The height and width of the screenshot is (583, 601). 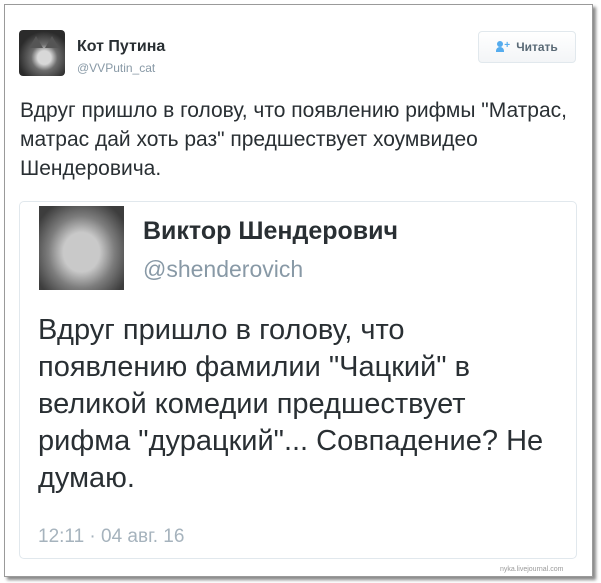 What do you see at coordinates (116, 68) in the screenshot?
I see `author-handle: @VVPutin_cat` at bounding box center [116, 68].